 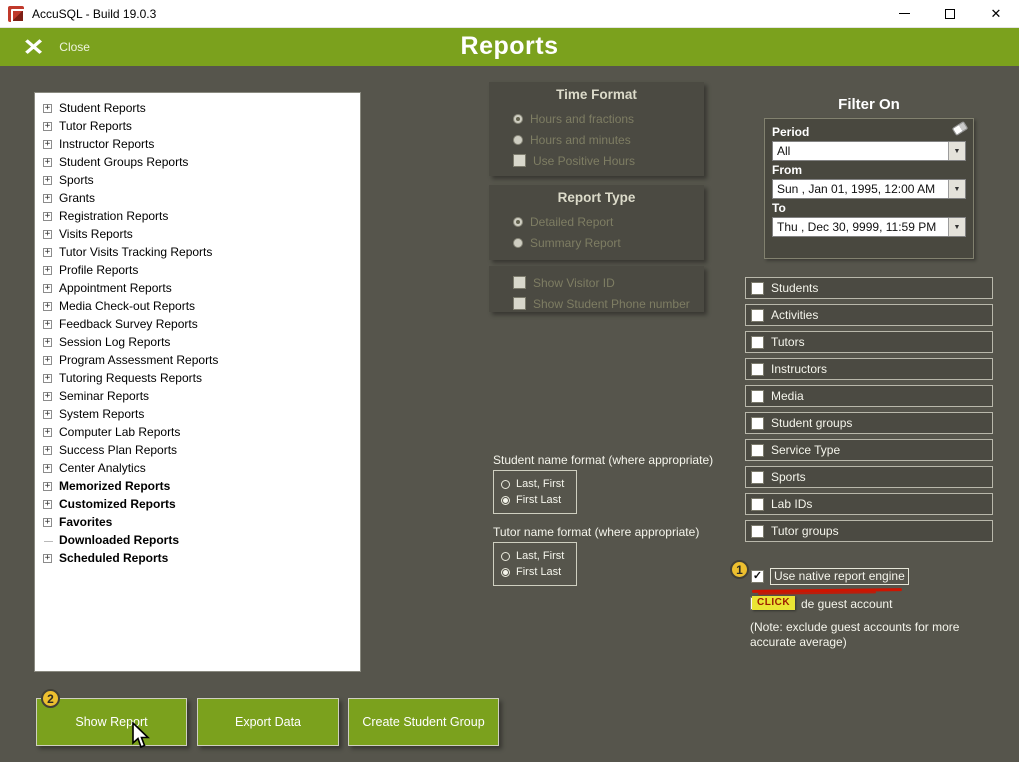 What do you see at coordinates (200, 324) in the screenshot?
I see `tree-item: + Feedback Survey Reports` at bounding box center [200, 324].